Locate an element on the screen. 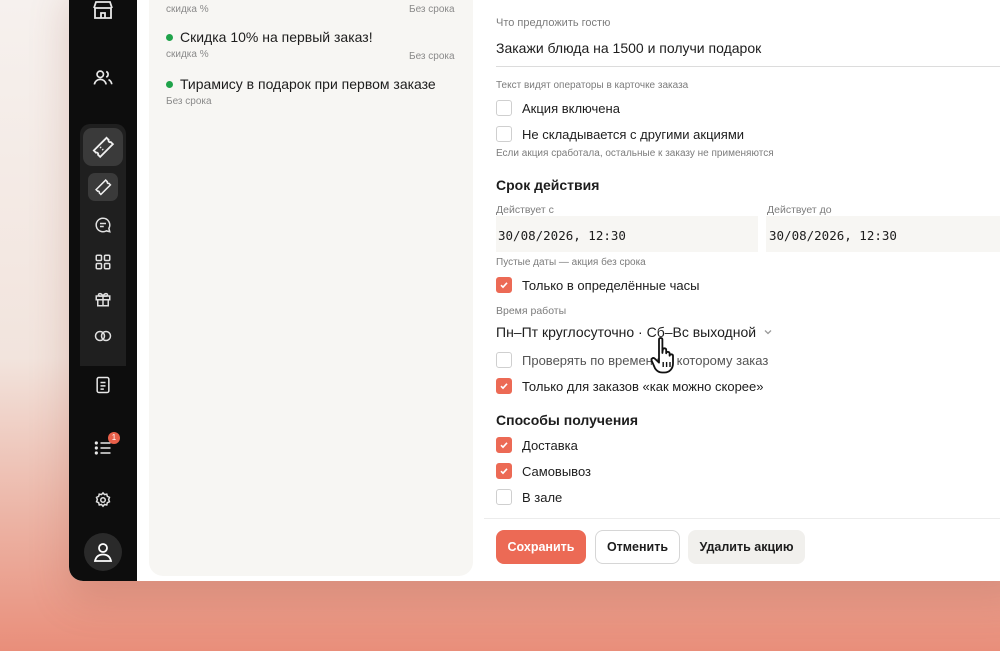  sidebar-rail: 1 is located at coordinates (103, 290).